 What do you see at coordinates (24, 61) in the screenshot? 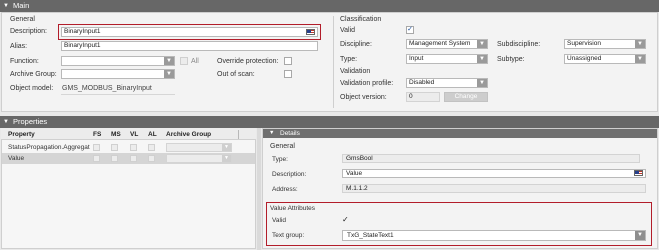
I see `function-label: Function:` at bounding box center [24, 61].